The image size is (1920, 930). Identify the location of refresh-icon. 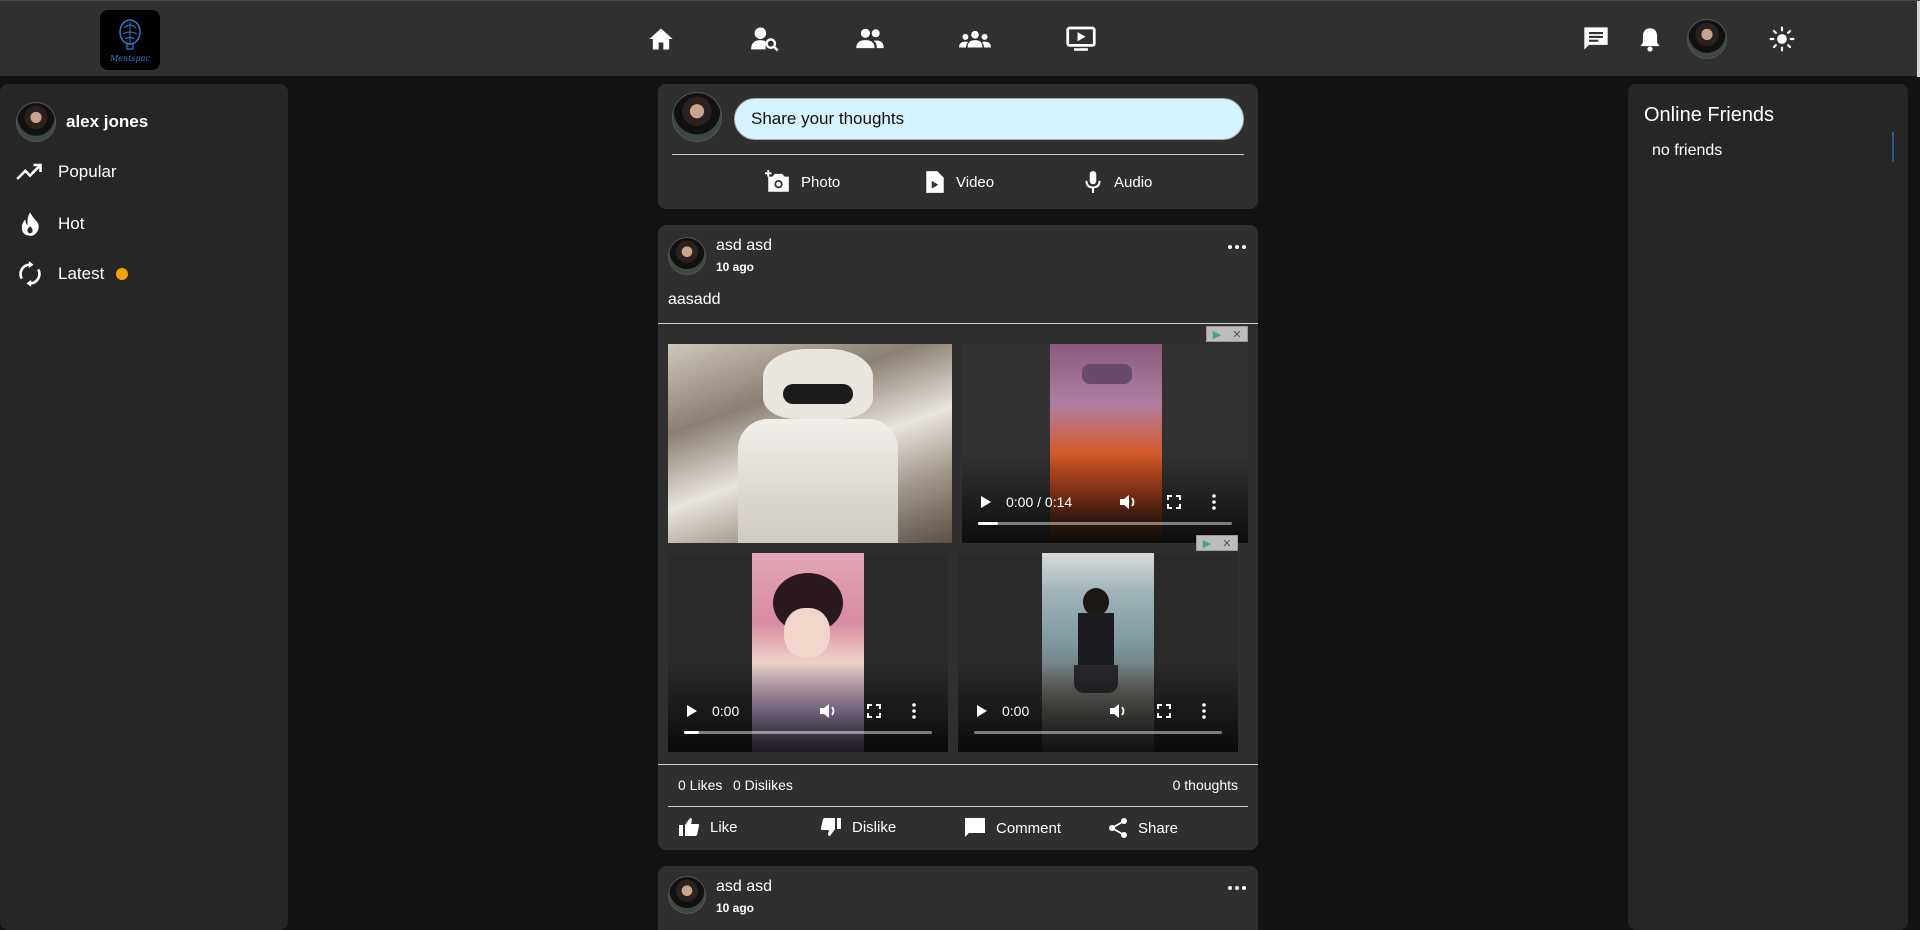
(30, 274).